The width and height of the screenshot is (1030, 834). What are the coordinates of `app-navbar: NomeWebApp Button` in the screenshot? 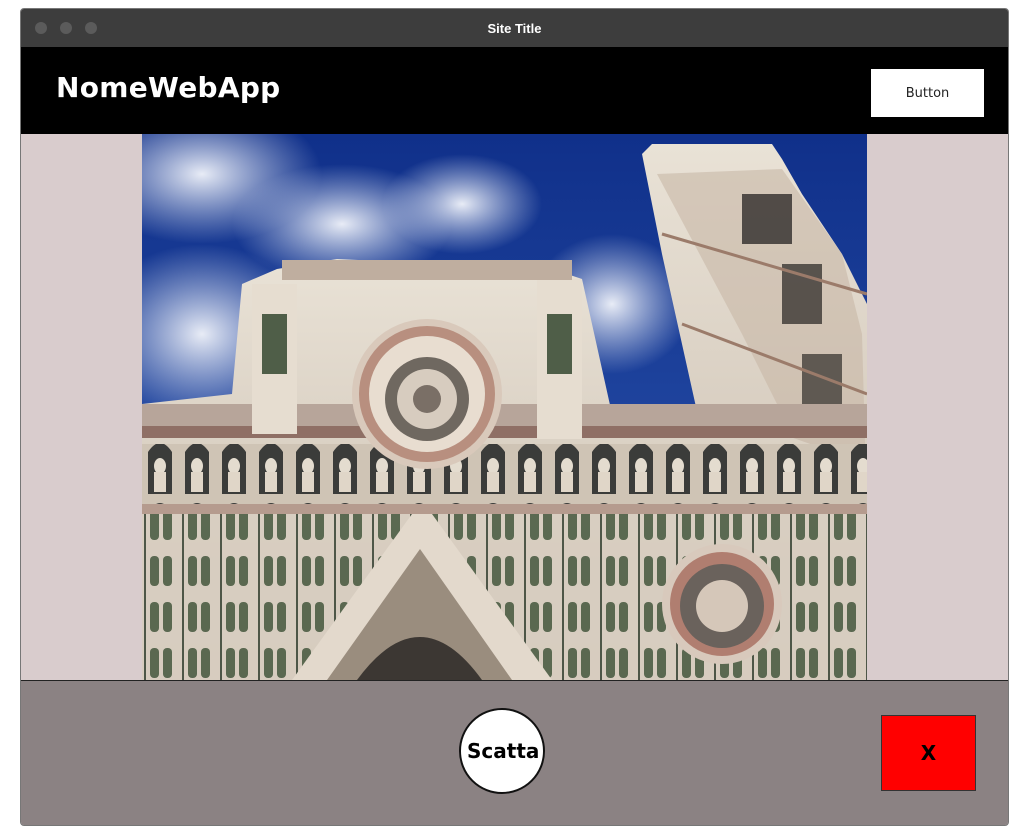 It's located at (514, 90).